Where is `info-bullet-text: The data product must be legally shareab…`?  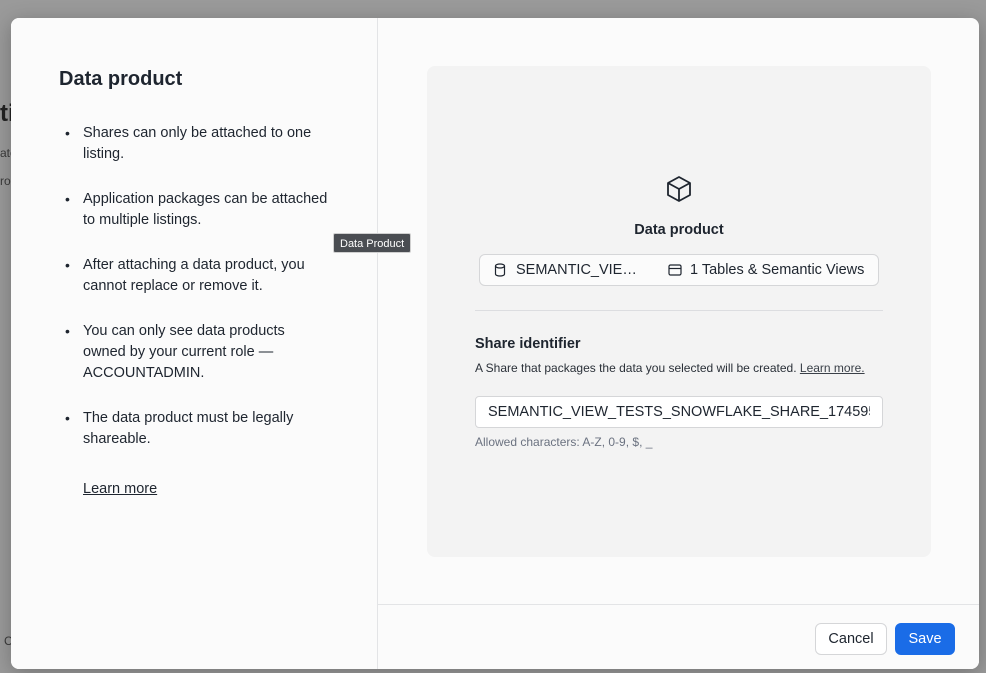
info-bullet-text: The data product must be legally shareab… is located at coordinates (188, 428).